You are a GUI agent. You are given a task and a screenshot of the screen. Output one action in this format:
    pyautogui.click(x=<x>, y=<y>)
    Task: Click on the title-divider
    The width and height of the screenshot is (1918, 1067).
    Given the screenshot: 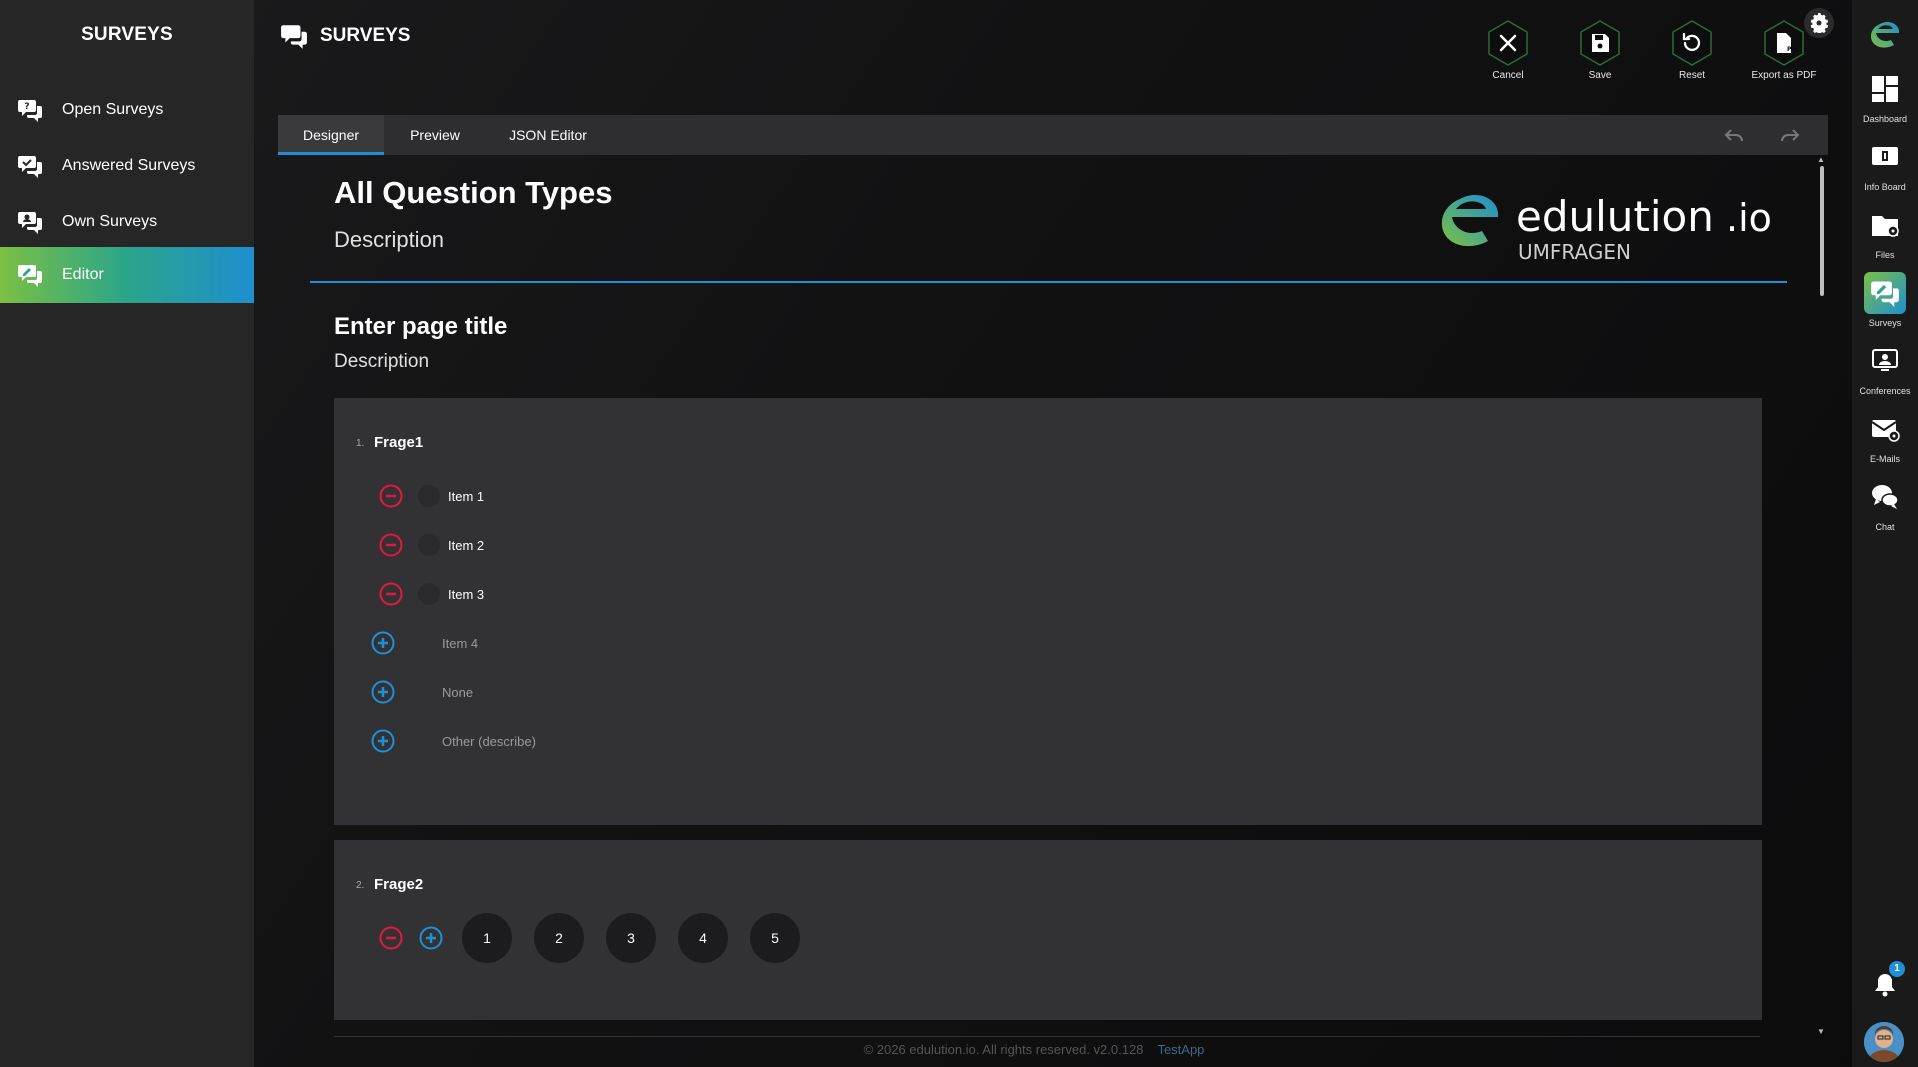 What is the action you would take?
    pyautogui.click(x=1048, y=282)
    